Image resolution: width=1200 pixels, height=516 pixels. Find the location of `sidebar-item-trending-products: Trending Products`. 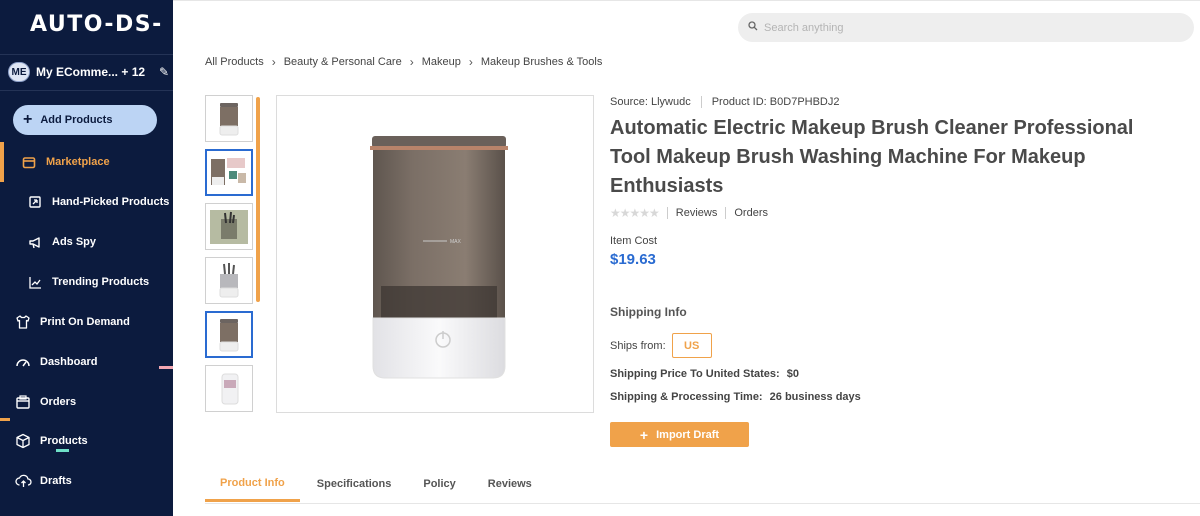

sidebar-item-trending-products: Trending Products is located at coordinates (86, 282).